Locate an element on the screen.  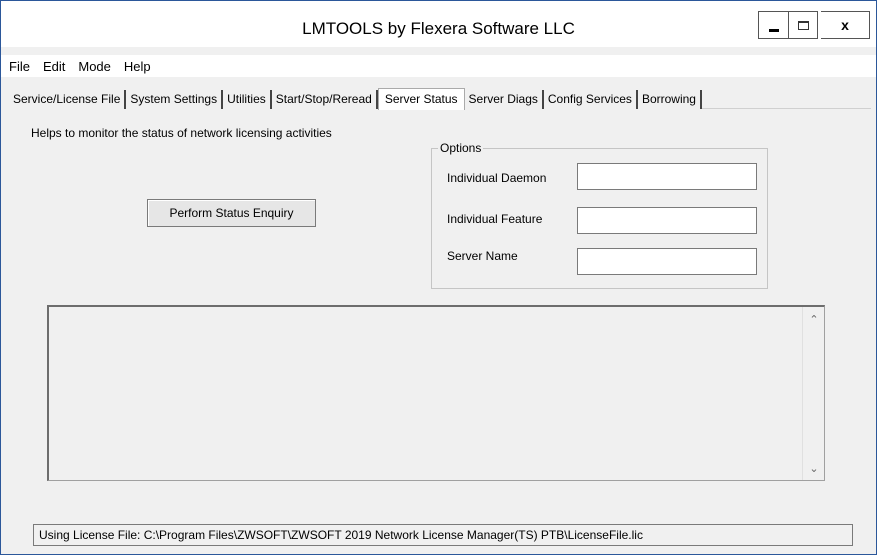
server-name-input is located at coordinates (667, 261).